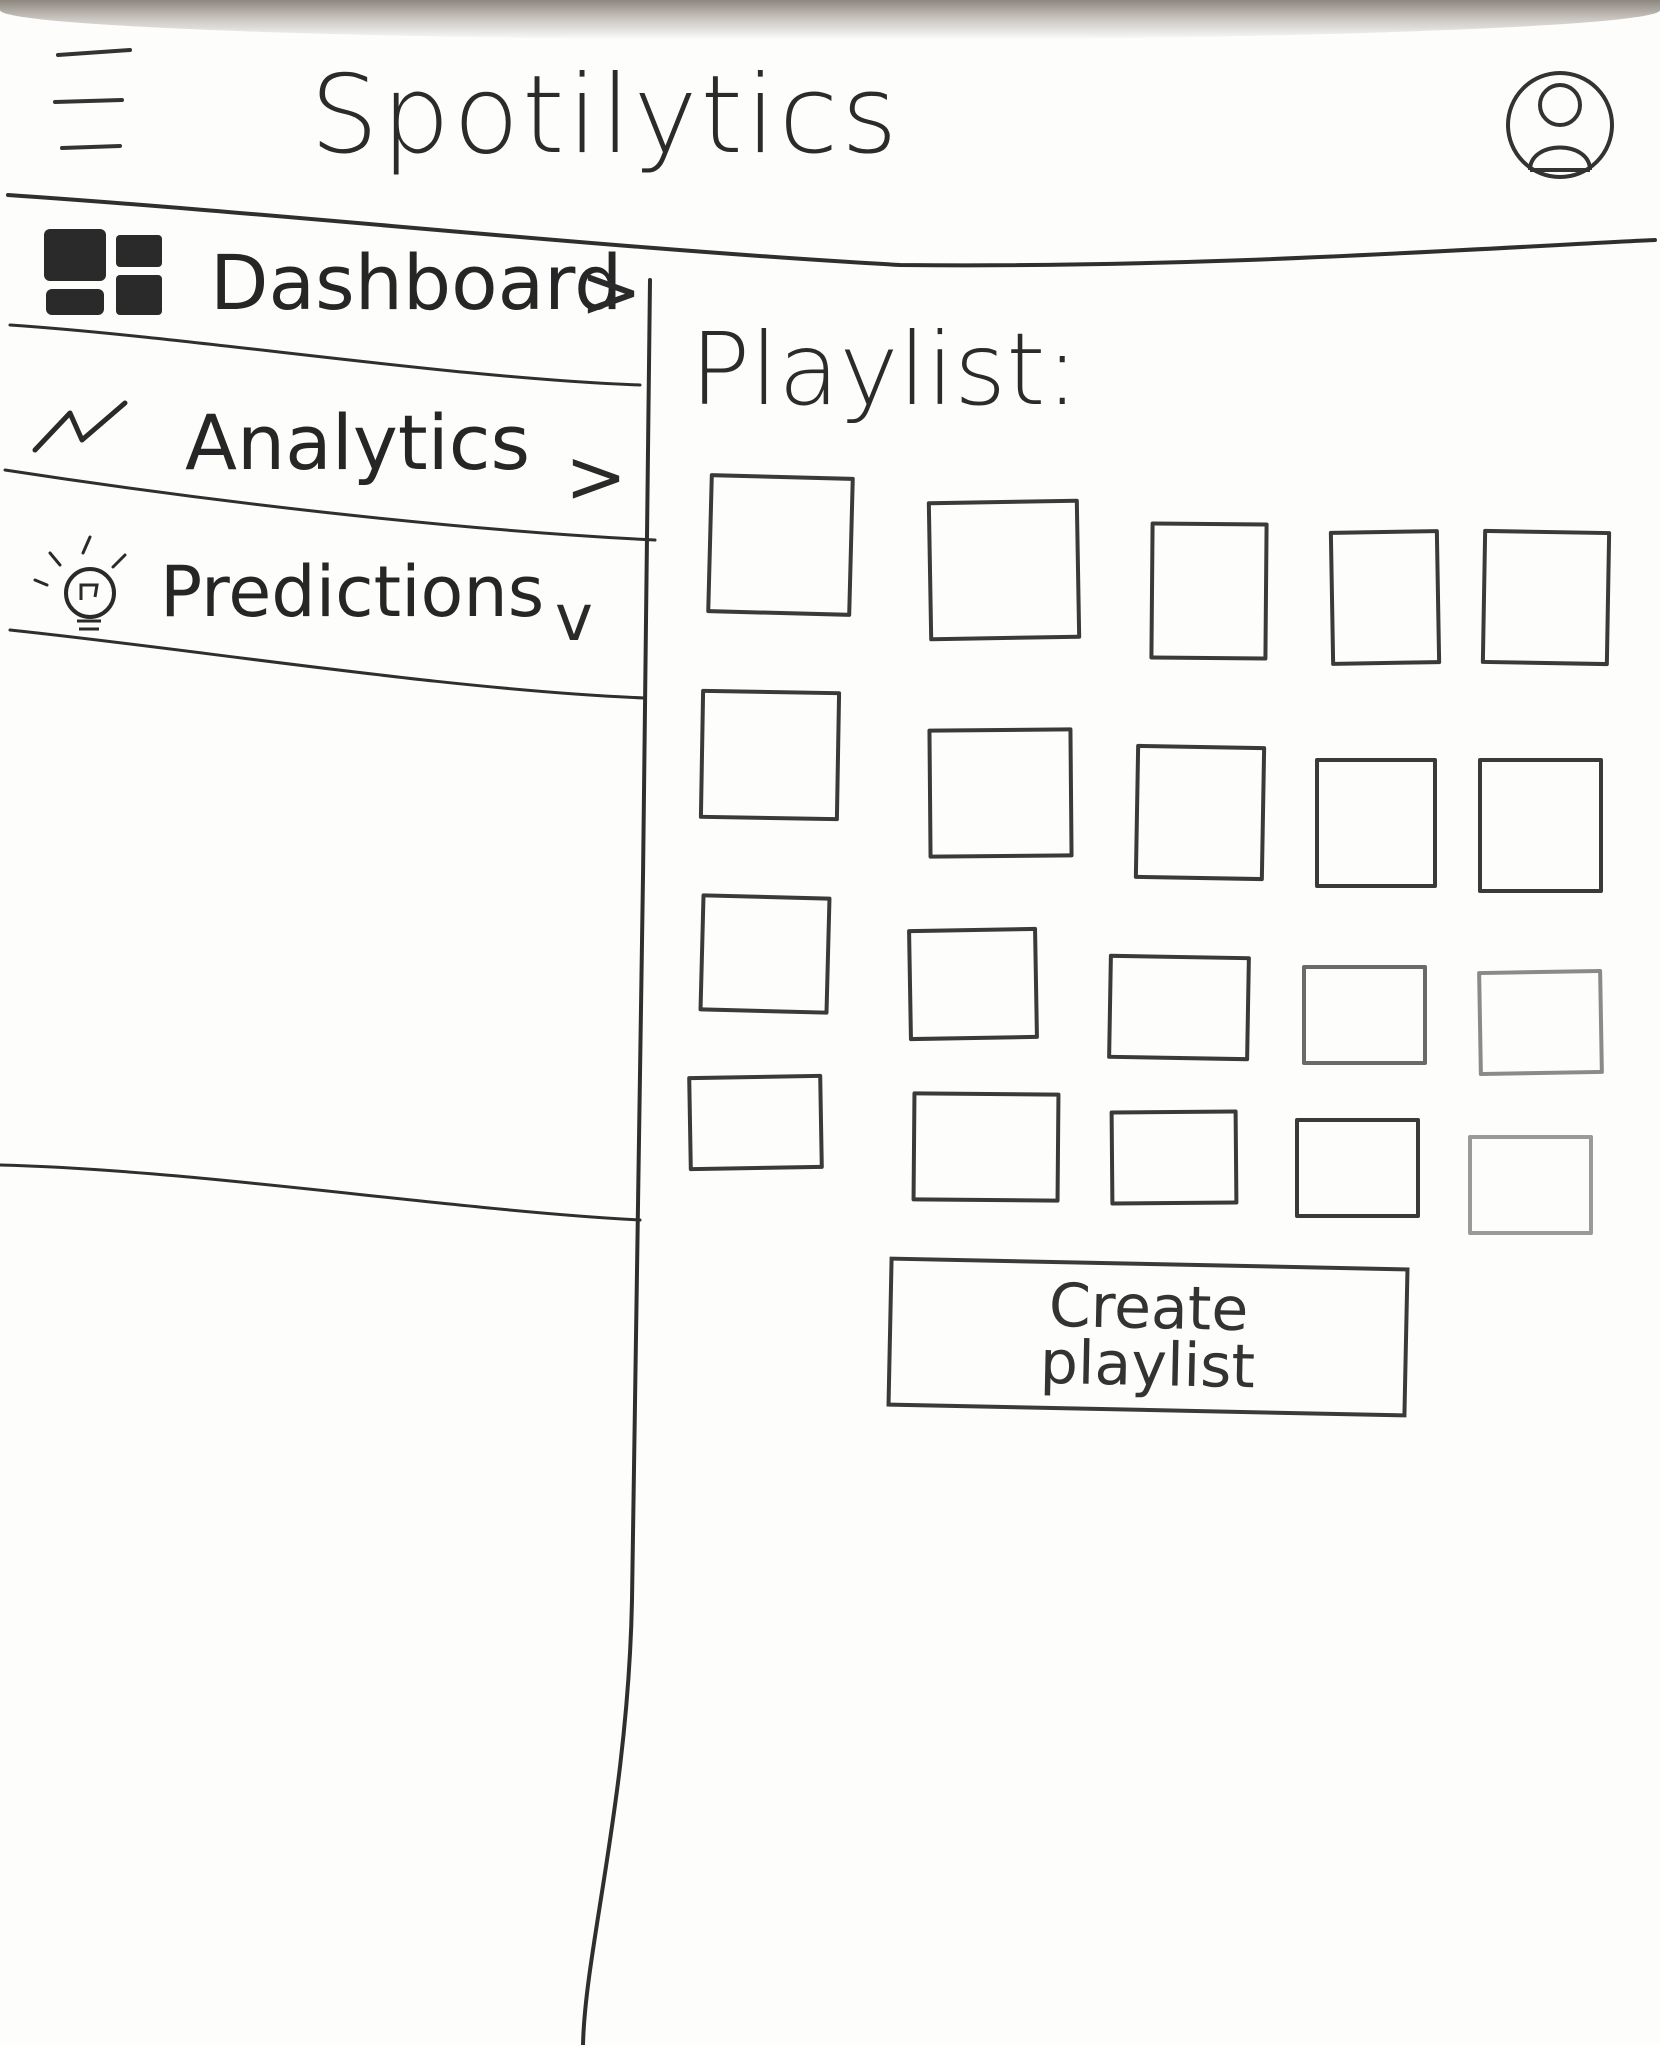 This screenshot has width=1660, height=2045. I want to click on page-top-shadow, so click(830, 20).